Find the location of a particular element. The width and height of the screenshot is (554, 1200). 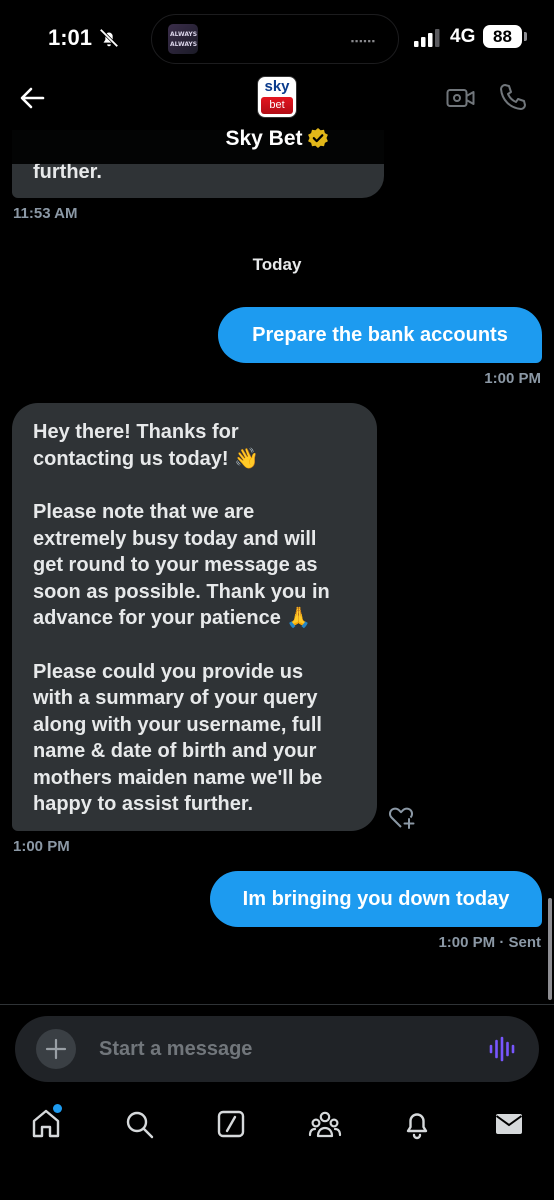

notifications-icon is located at coordinates (417, 1124).